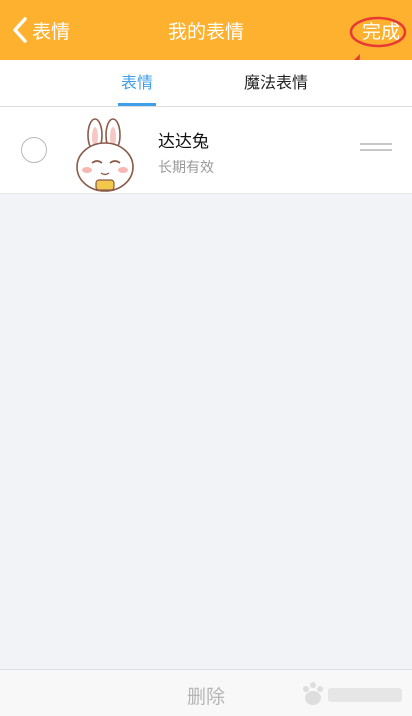 The height and width of the screenshot is (716, 412). I want to click on select-radio, so click(34, 150).